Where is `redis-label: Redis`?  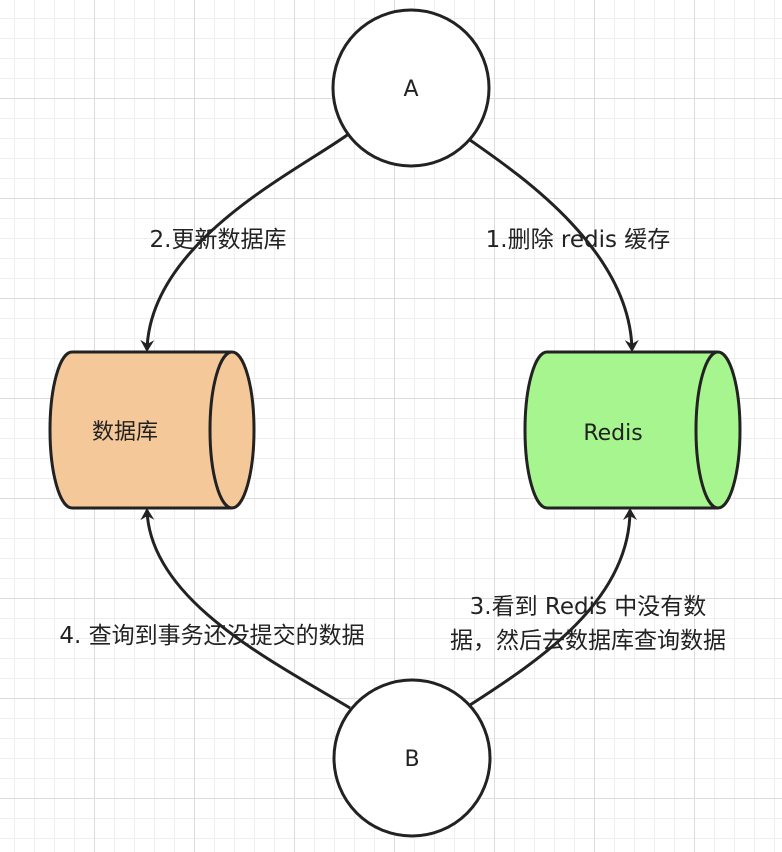
redis-label: Redis is located at coordinates (612, 433).